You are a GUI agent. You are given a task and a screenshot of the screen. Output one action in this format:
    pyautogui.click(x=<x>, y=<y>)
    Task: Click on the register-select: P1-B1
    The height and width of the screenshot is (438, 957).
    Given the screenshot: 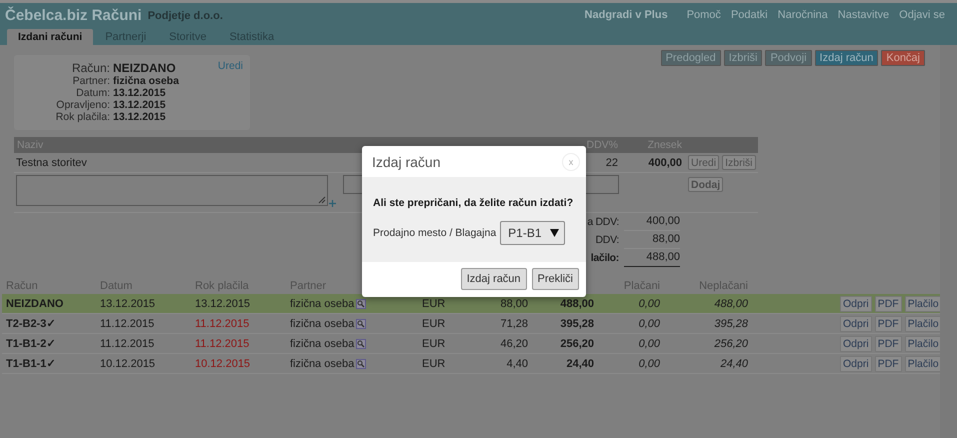 What is the action you would take?
    pyautogui.click(x=532, y=233)
    